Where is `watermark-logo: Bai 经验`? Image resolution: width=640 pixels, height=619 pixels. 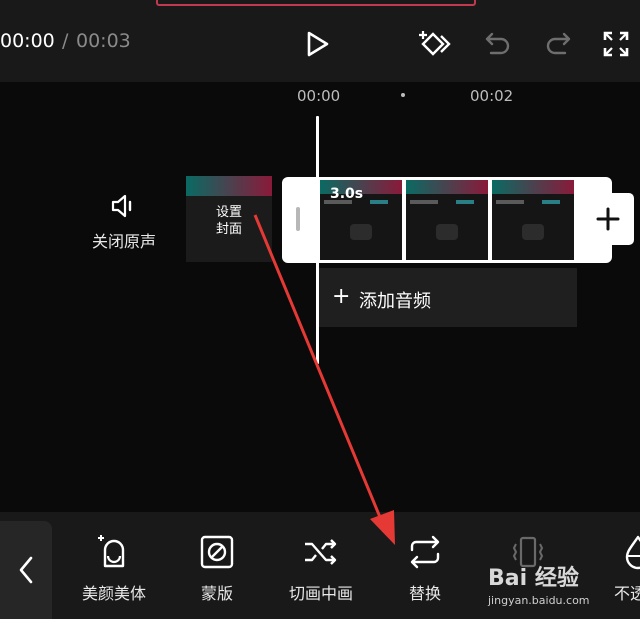
watermark-logo: Bai 经验 is located at coordinates (533, 578).